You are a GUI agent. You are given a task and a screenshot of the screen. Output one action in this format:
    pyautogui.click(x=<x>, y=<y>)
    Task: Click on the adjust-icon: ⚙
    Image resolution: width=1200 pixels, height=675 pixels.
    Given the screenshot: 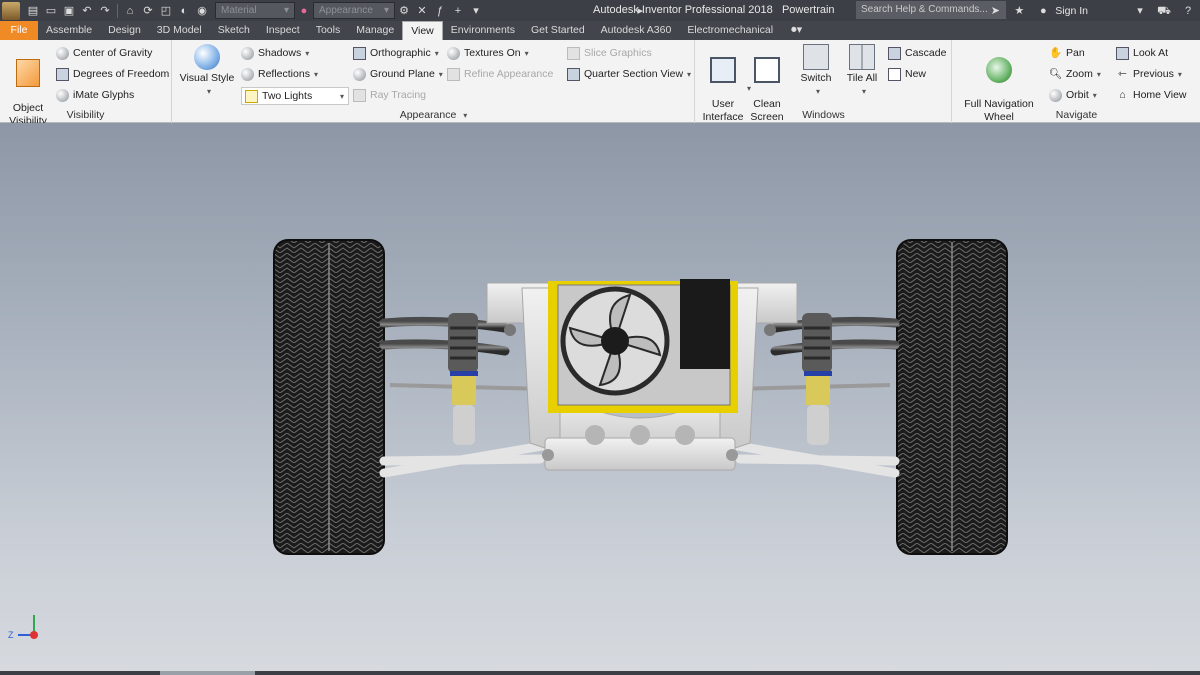 What is the action you would take?
    pyautogui.click(x=404, y=11)
    